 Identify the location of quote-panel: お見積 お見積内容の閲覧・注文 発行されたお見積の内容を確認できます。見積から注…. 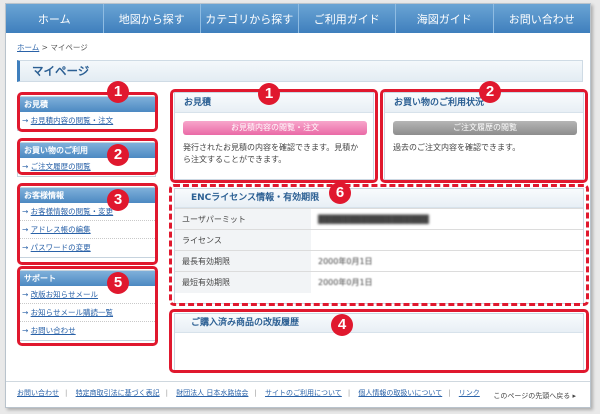
(274, 136).